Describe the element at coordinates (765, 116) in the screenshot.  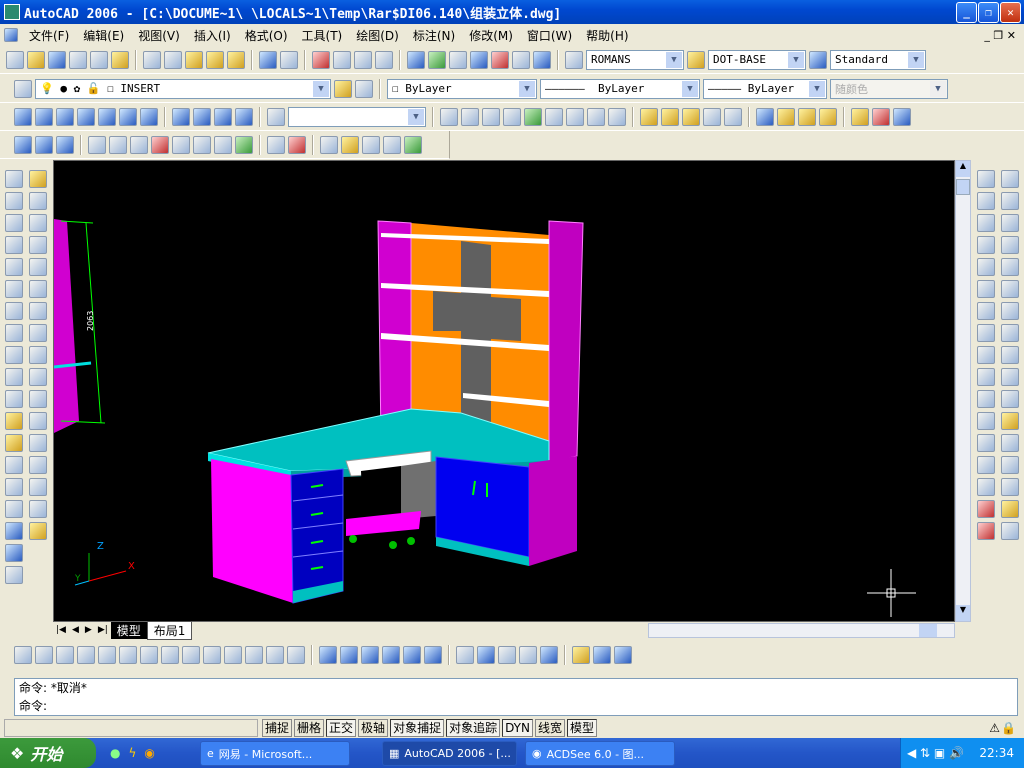
I see `draworder-icon` at that location.